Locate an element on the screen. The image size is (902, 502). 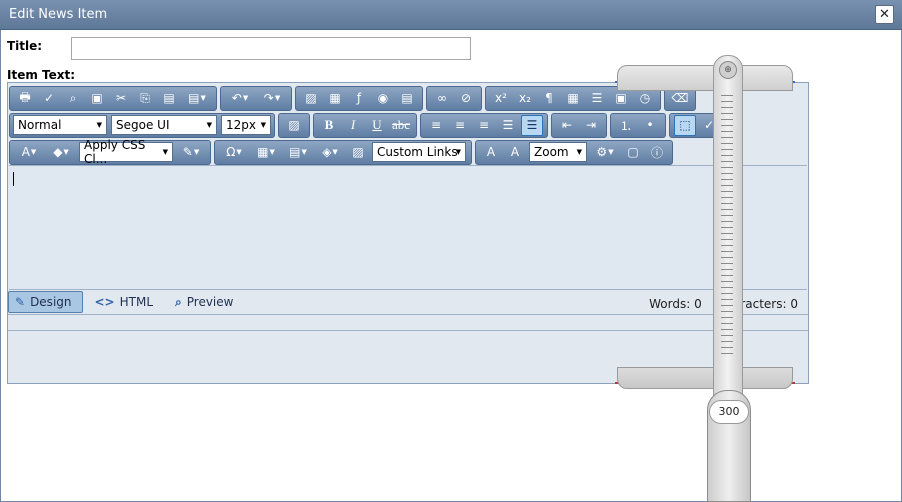
back-color-icon: ◆ ▼ is located at coordinates (61, 152).